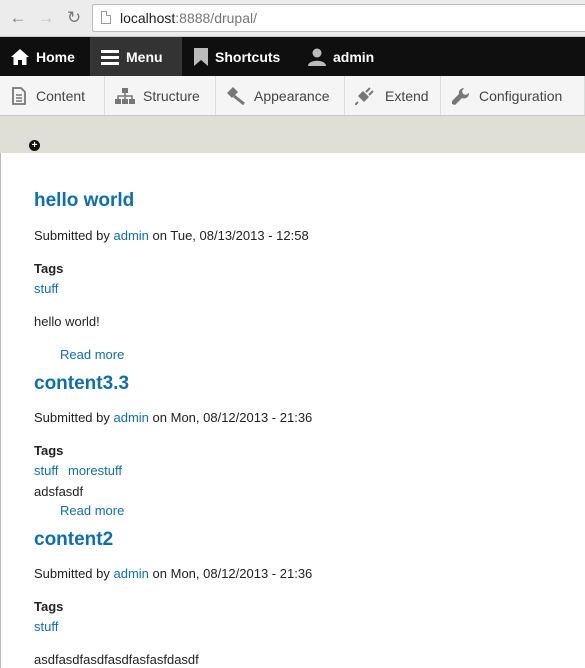 The width and height of the screenshot is (585, 668). I want to click on structure-icon, so click(125, 96).